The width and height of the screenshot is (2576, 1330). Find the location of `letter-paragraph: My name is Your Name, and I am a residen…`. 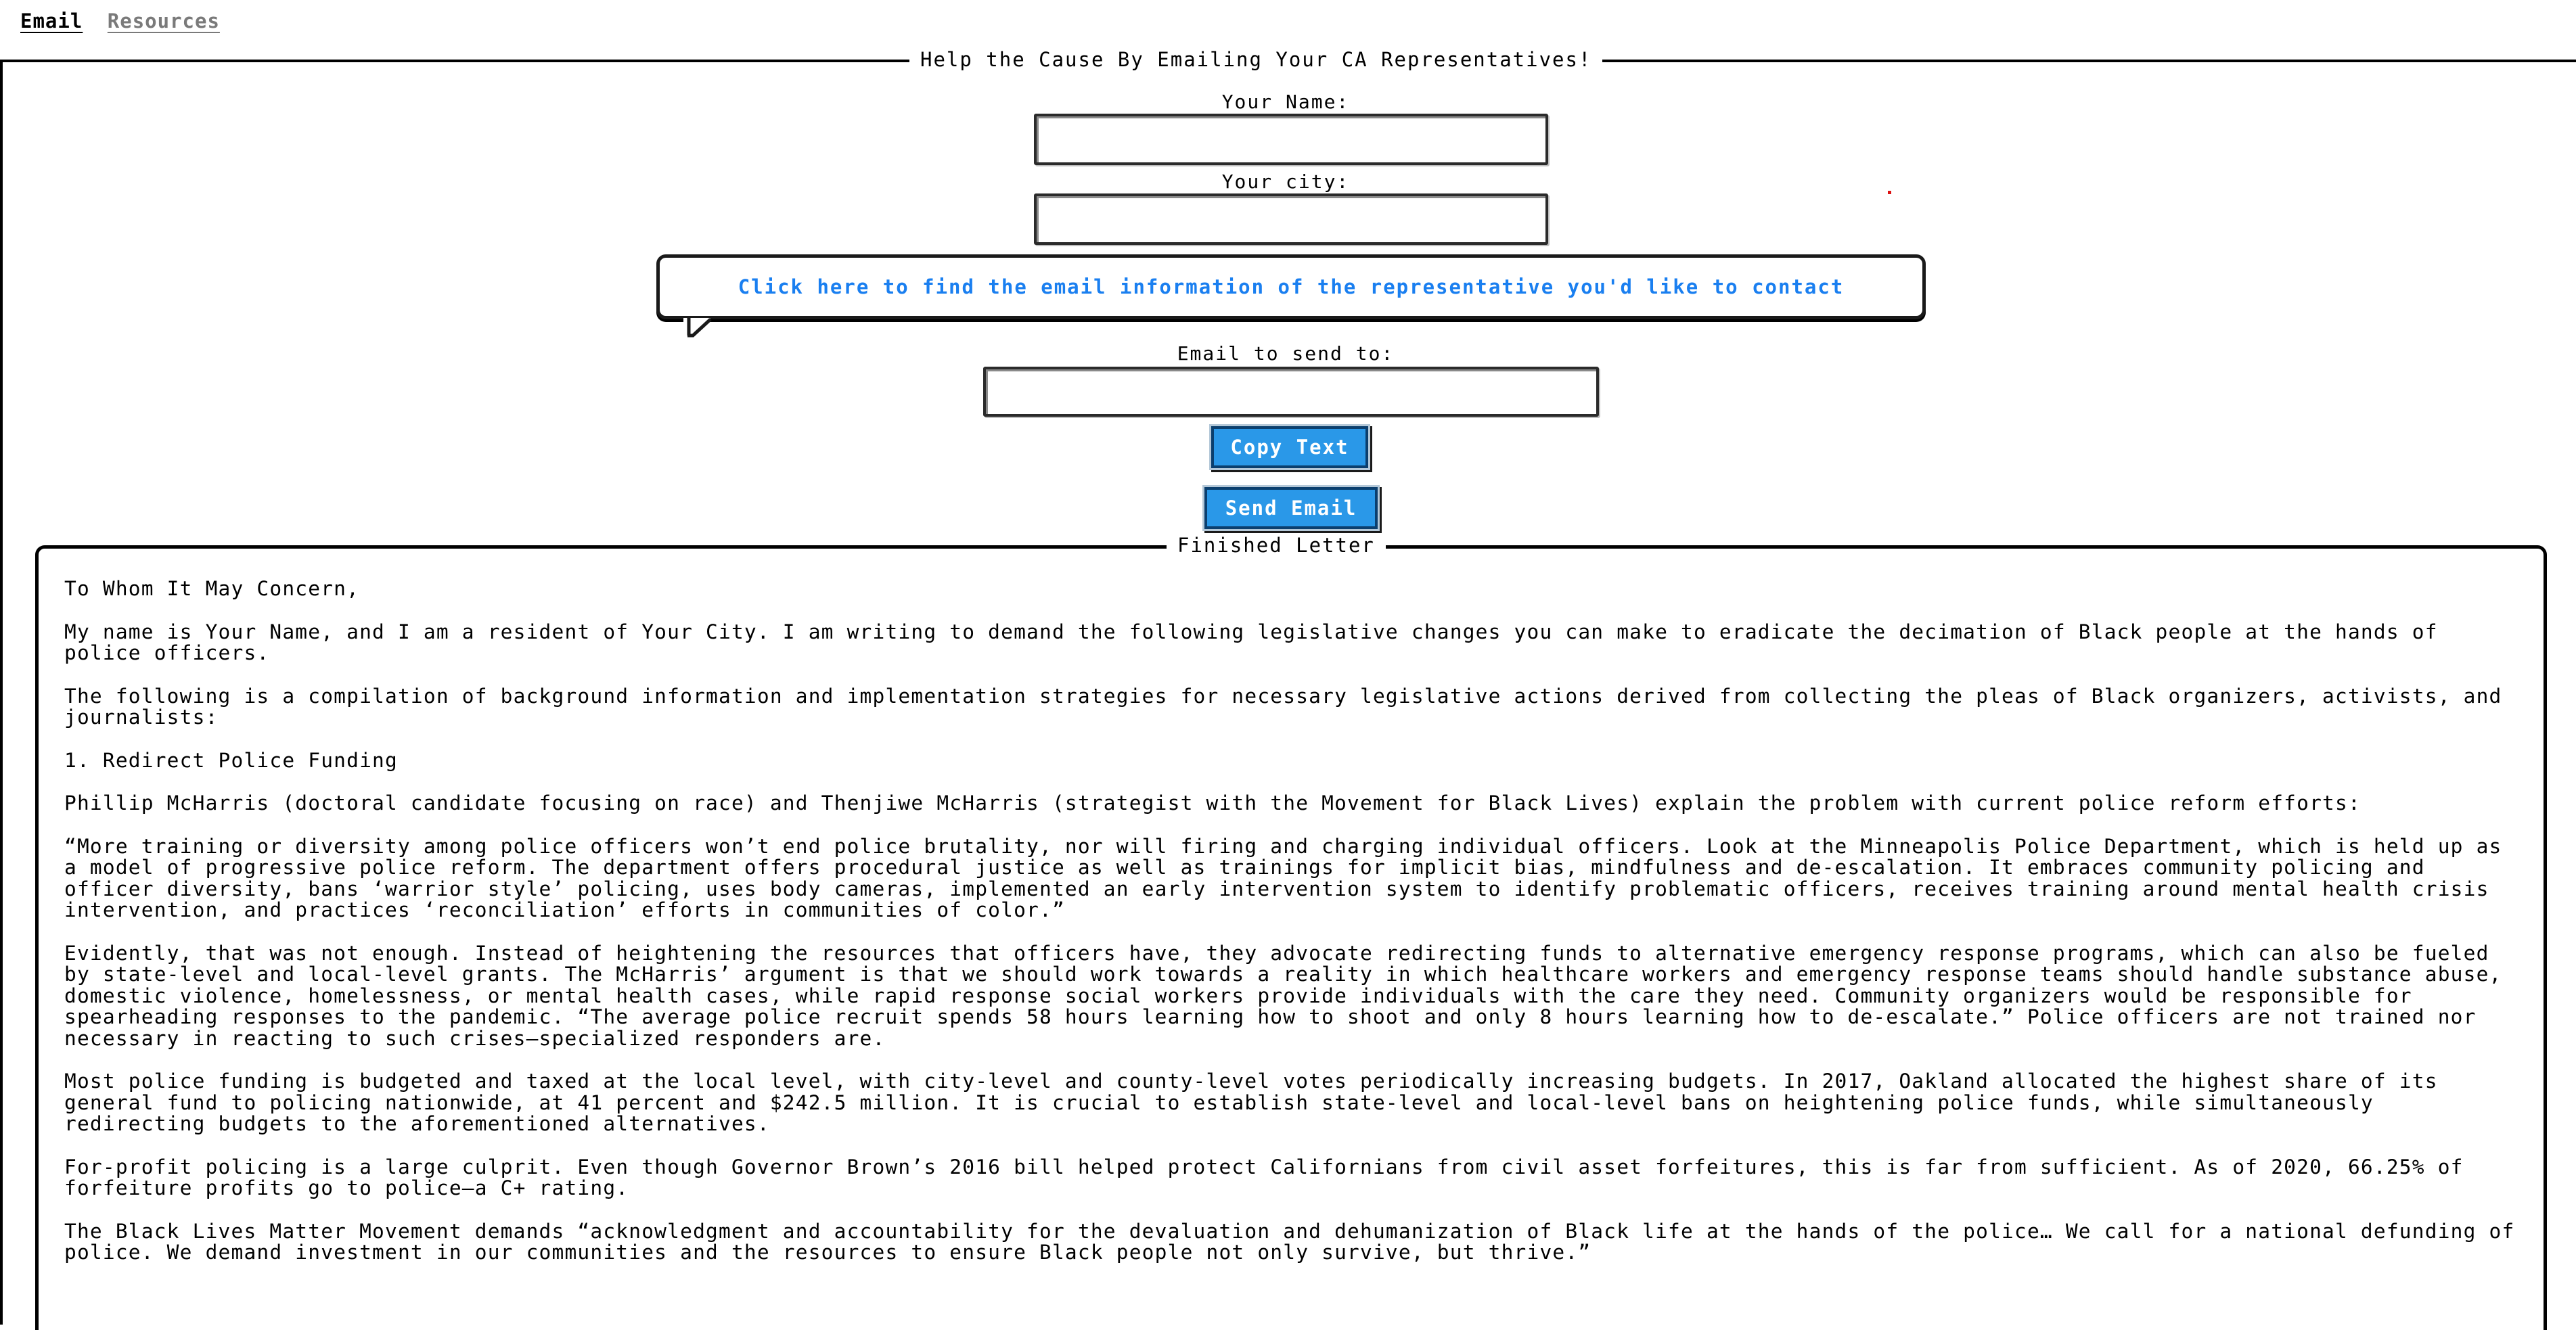

letter-paragraph: My name is Your Name, and I am a residen… is located at coordinates (1251, 642).